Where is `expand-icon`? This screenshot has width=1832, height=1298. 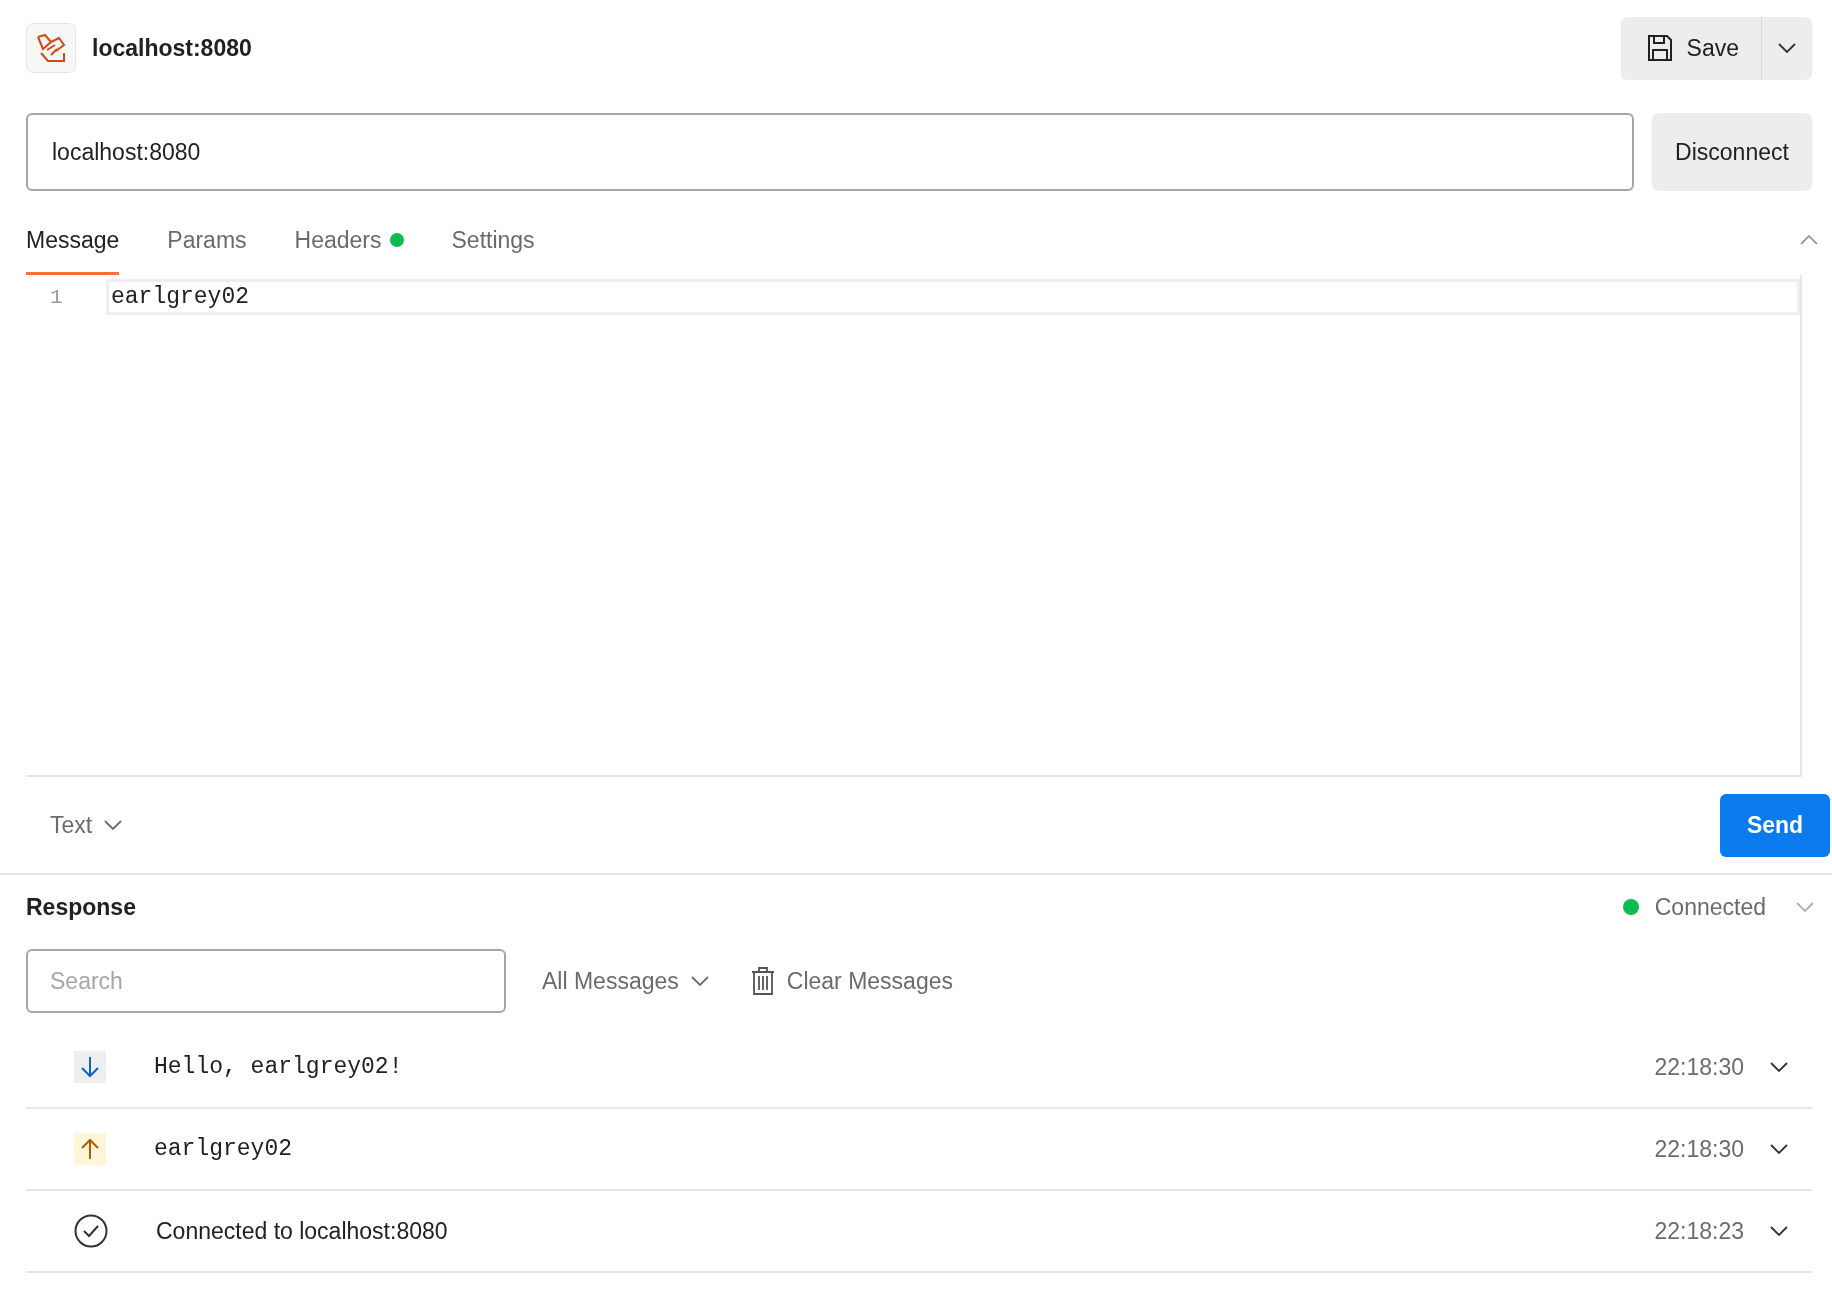
expand-icon is located at coordinates (1805, 907).